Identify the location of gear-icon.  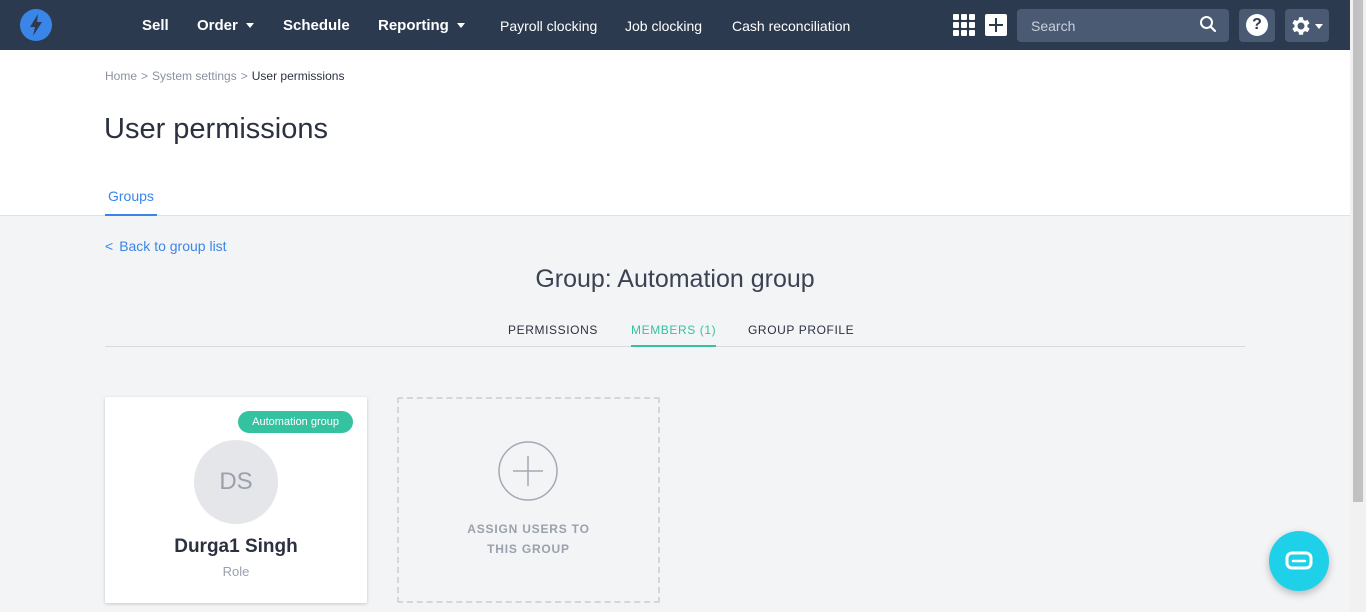
(1301, 26).